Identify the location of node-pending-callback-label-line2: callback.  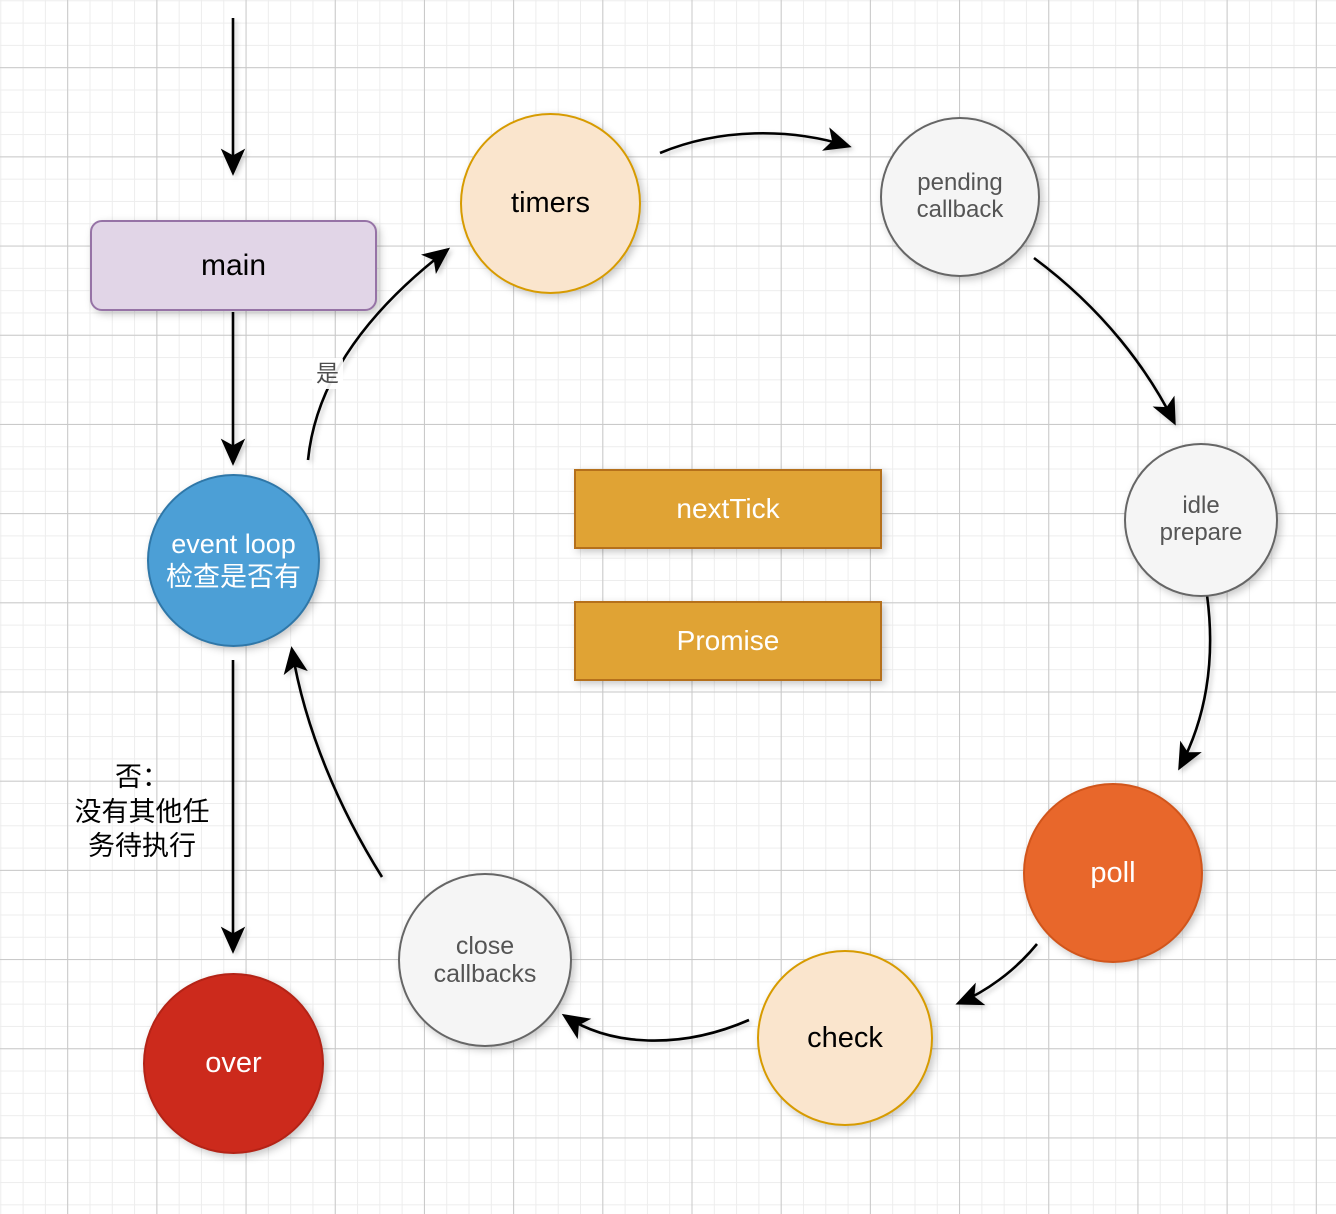
(960, 209).